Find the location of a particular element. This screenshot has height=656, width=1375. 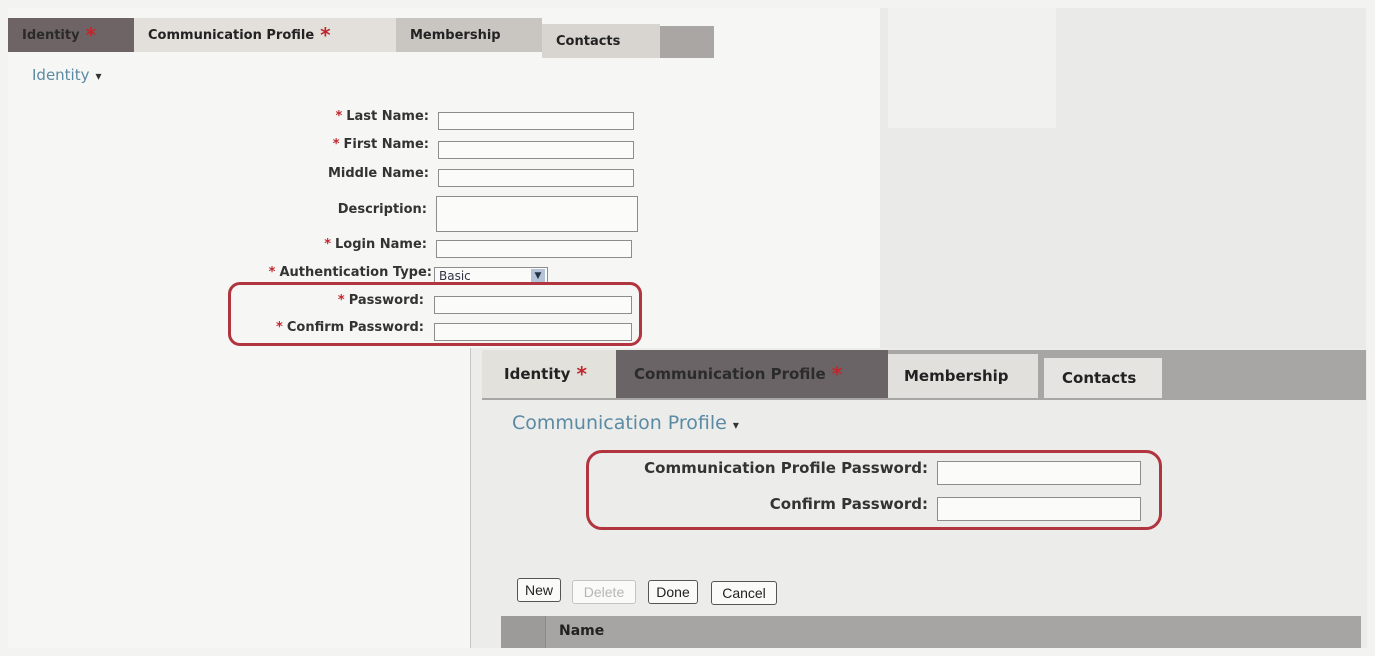

login-name-input is located at coordinates (534, 249).